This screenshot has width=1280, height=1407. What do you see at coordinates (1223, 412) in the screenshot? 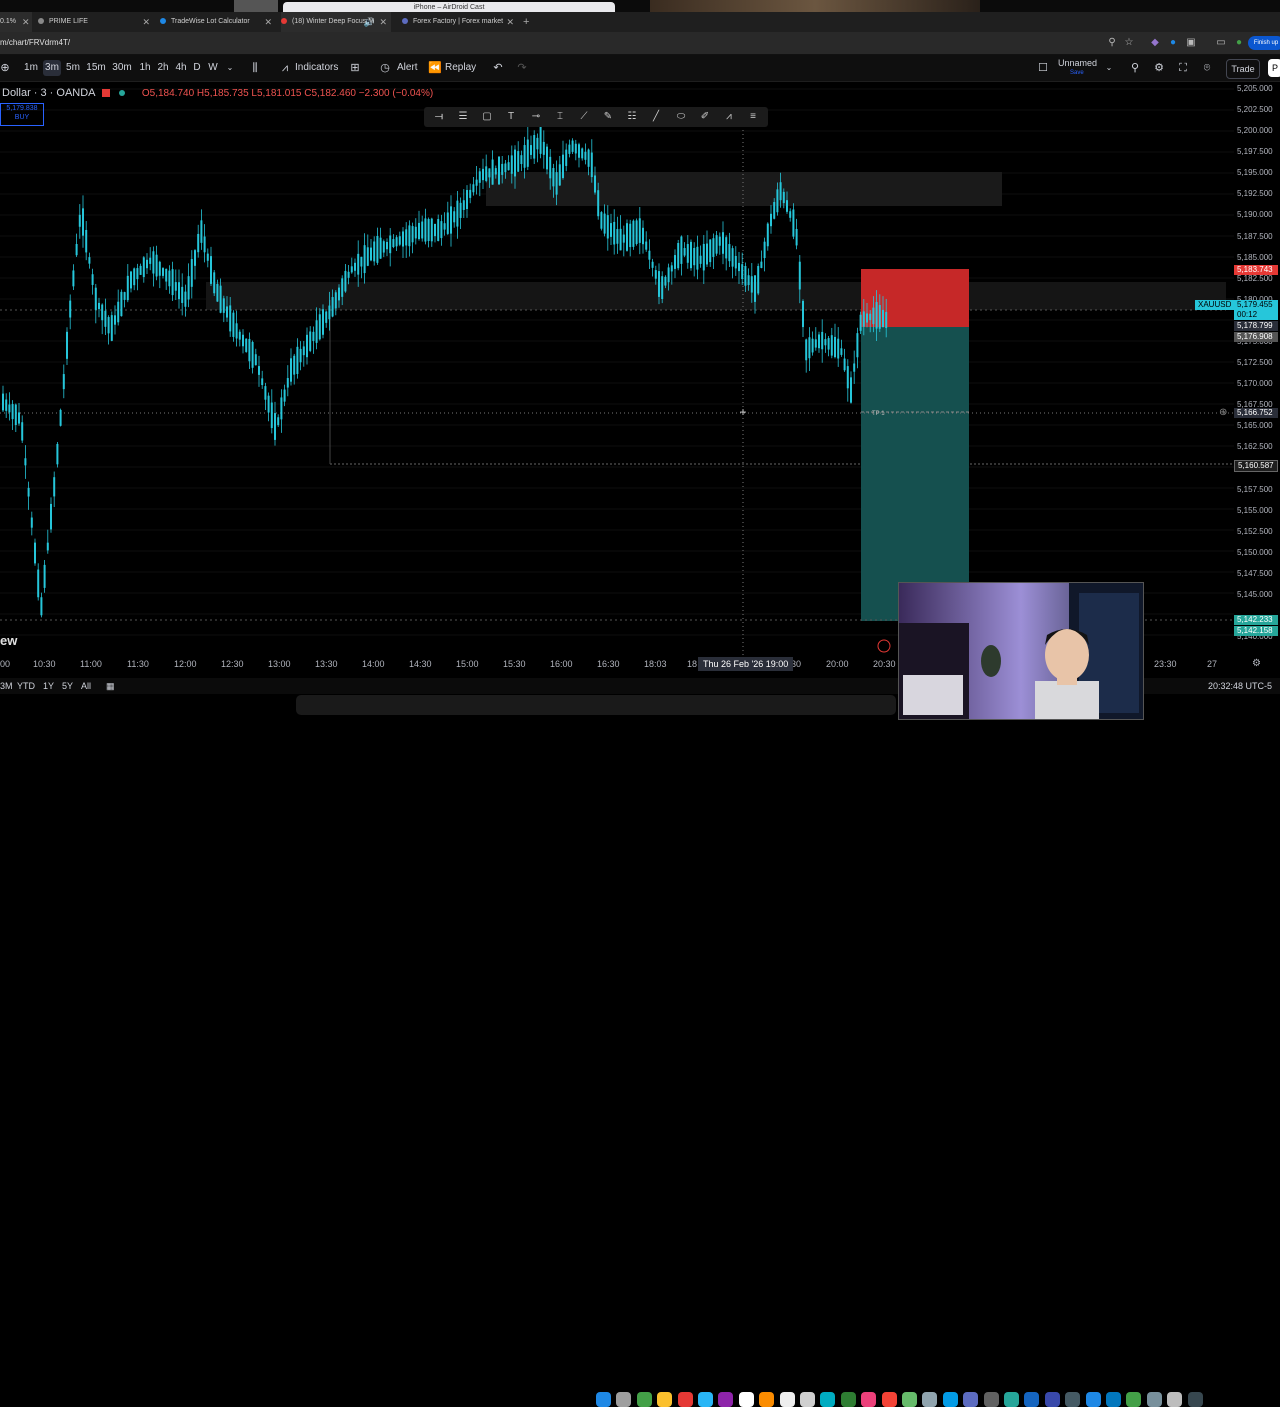
I see `add-alert-plus-icon: ⊕` at bounding box center [1223, 412].